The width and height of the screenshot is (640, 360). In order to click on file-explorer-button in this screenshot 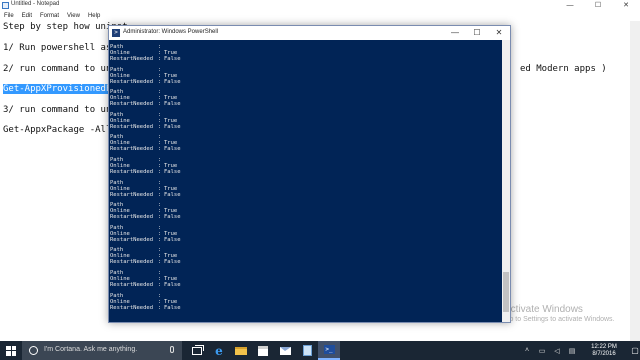, I will do `click(241, 350)`.